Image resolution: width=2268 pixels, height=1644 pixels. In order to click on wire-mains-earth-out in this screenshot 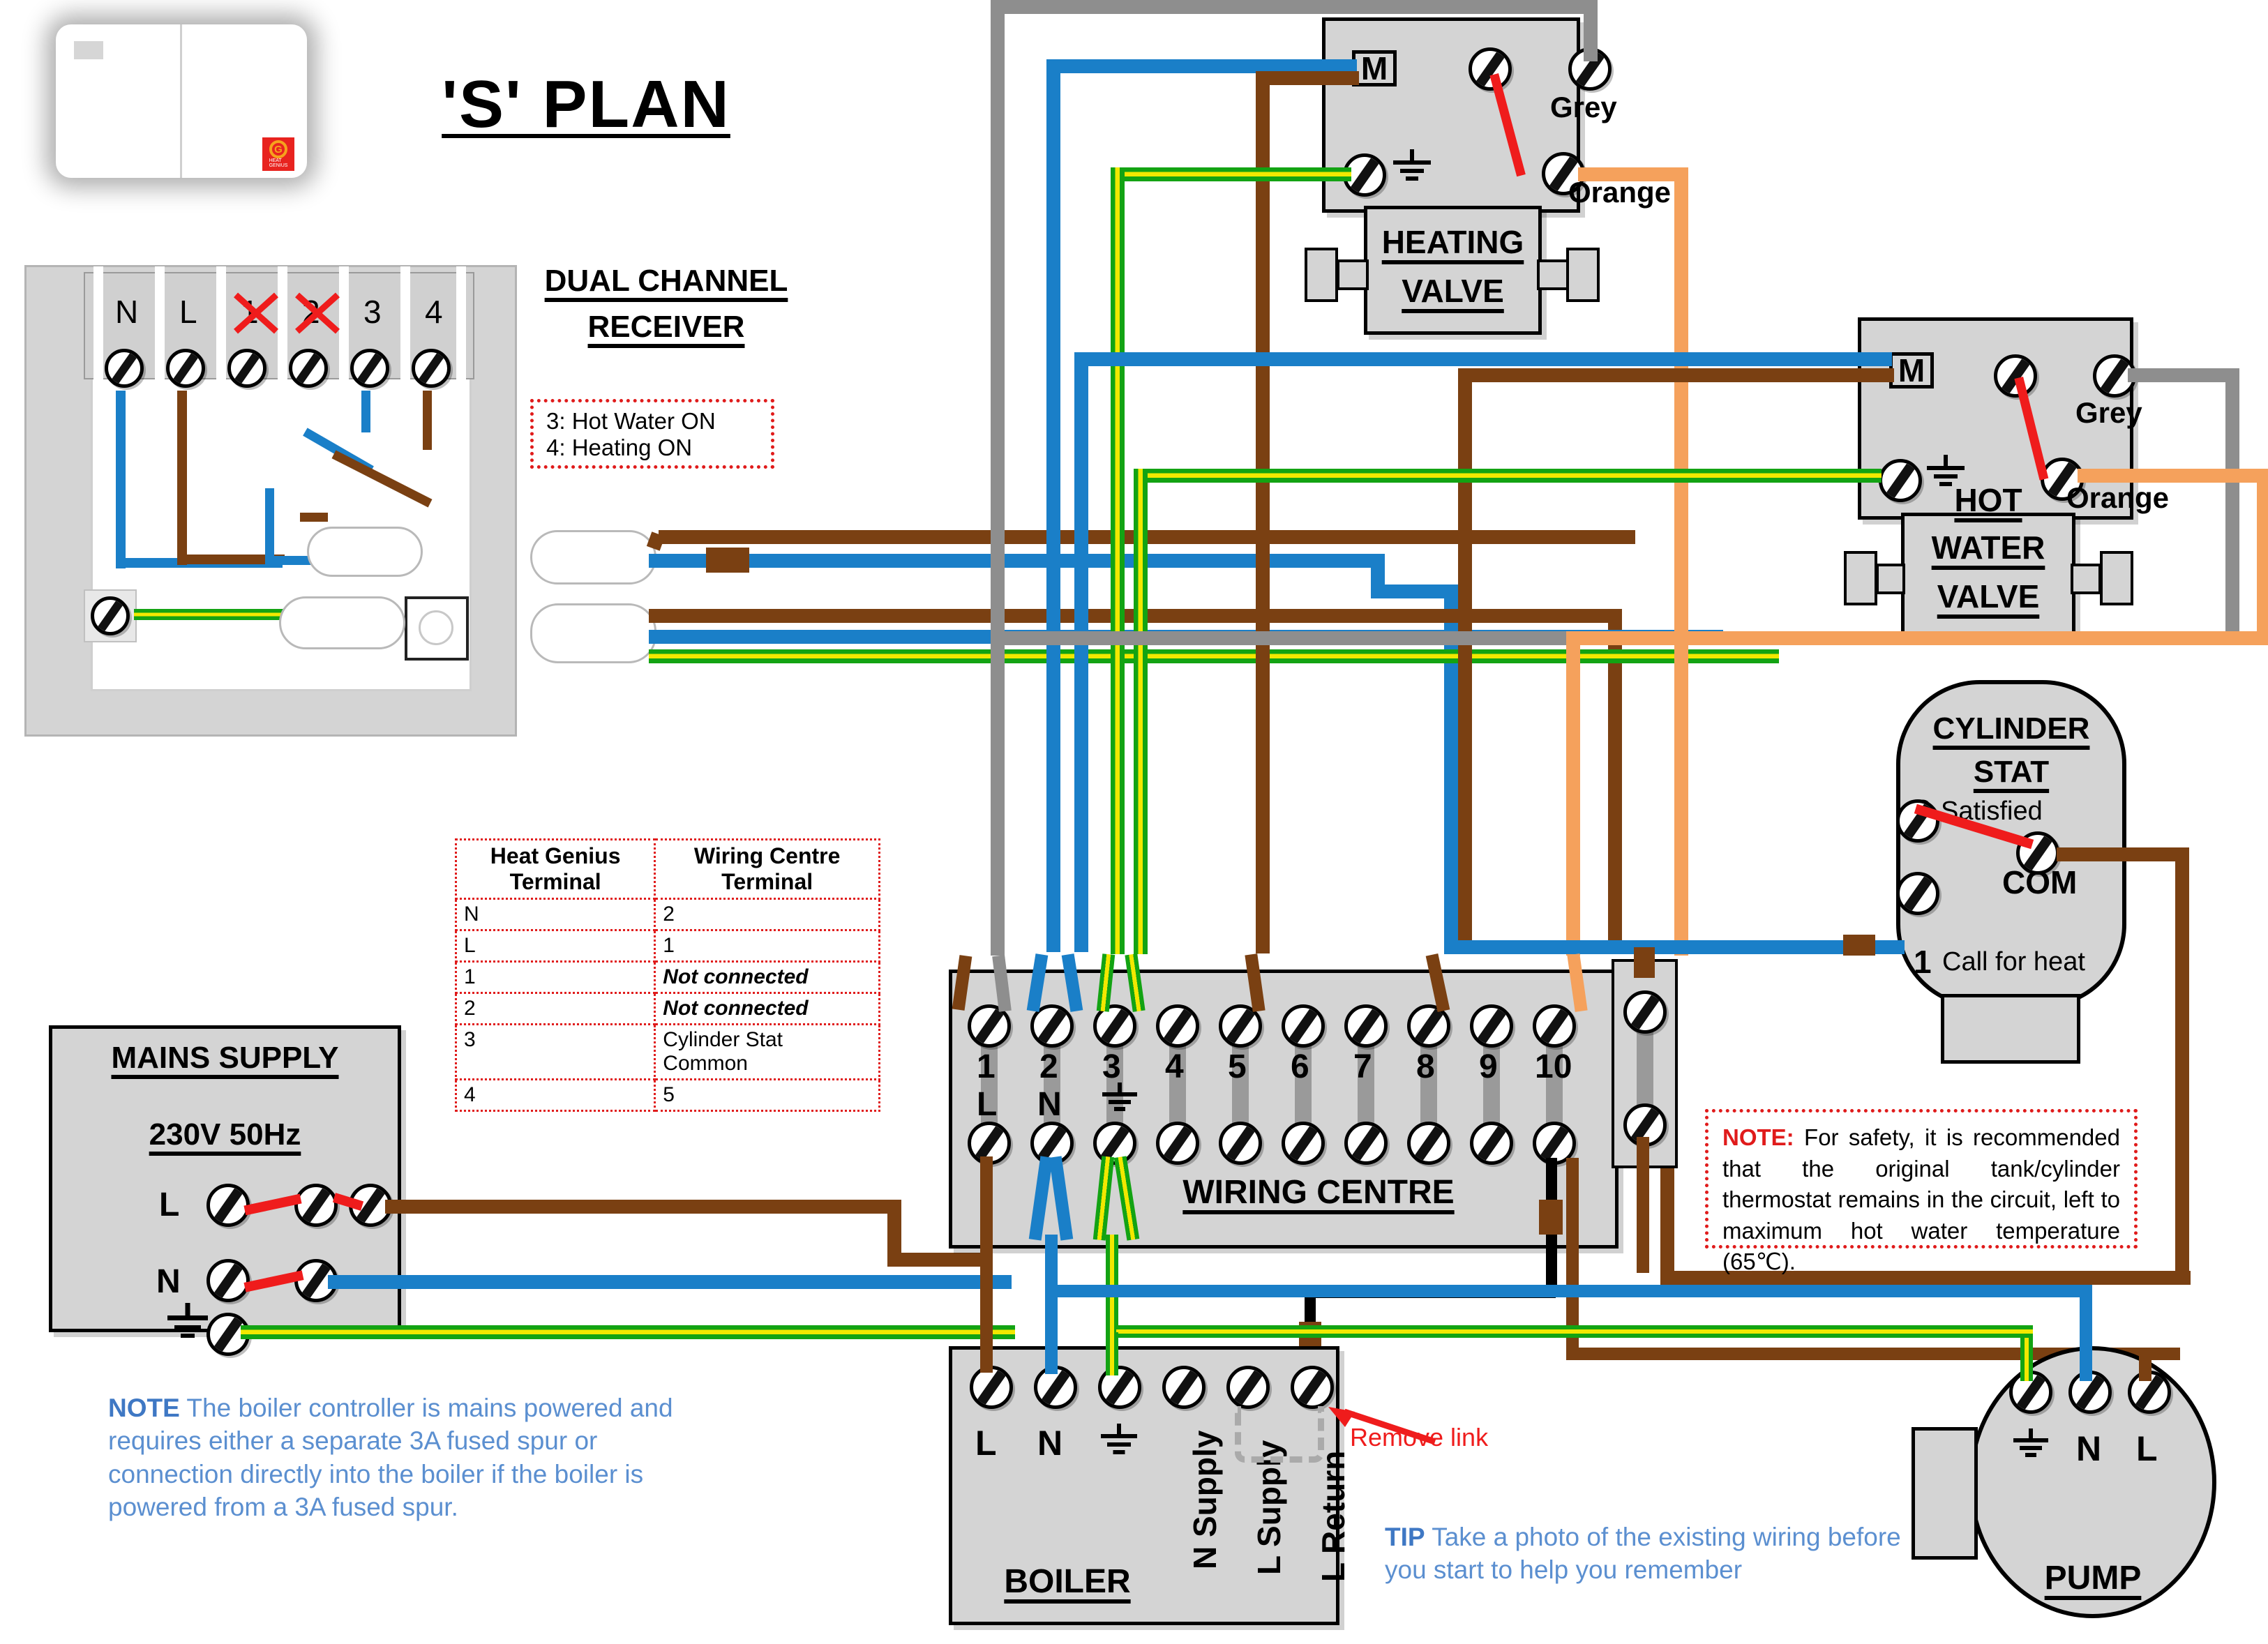, I will do `click(628, 1332)`.